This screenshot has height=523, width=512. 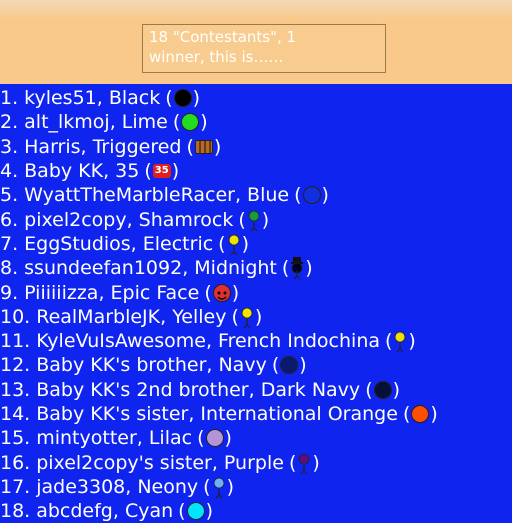 What do you see at coordinates (219, 487) in the screenshot?
I see `neony-figure-icon` at bounding box center [219, 487].